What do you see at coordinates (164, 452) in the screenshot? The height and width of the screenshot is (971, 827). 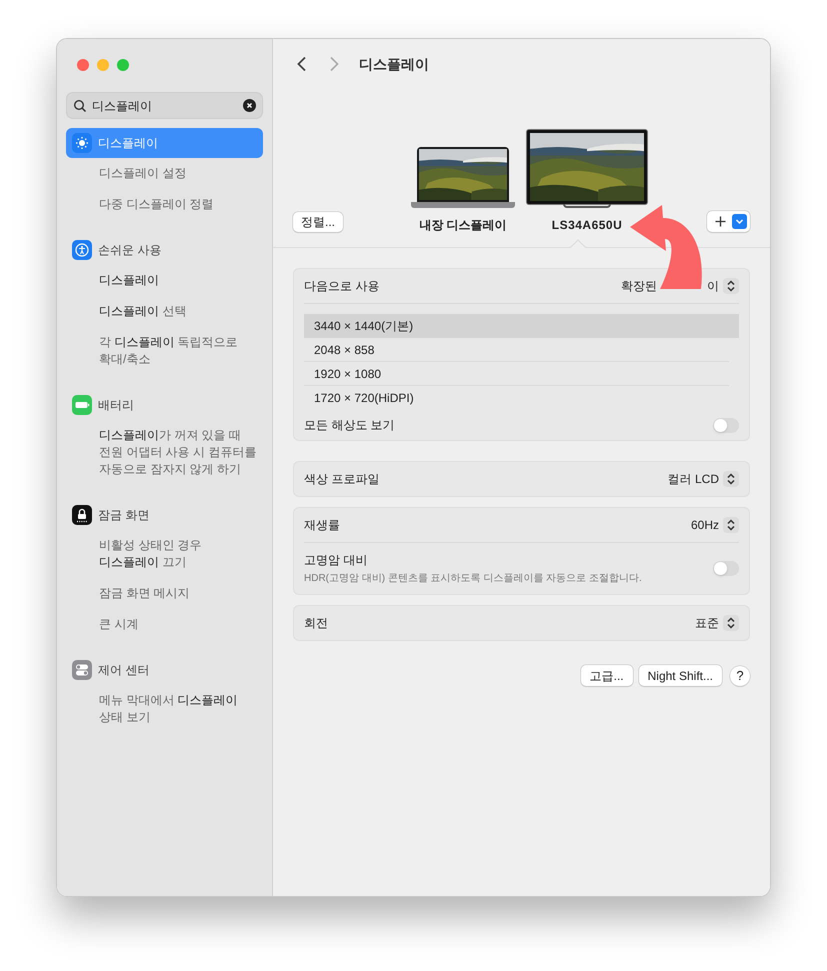 I see `search-result: 디스플레이가 꺼져 있을 때 전원 어댑터 사용 시 컴퓨터를 자동으로 잠자지 않게 하기` at bounding box center [164, 452].